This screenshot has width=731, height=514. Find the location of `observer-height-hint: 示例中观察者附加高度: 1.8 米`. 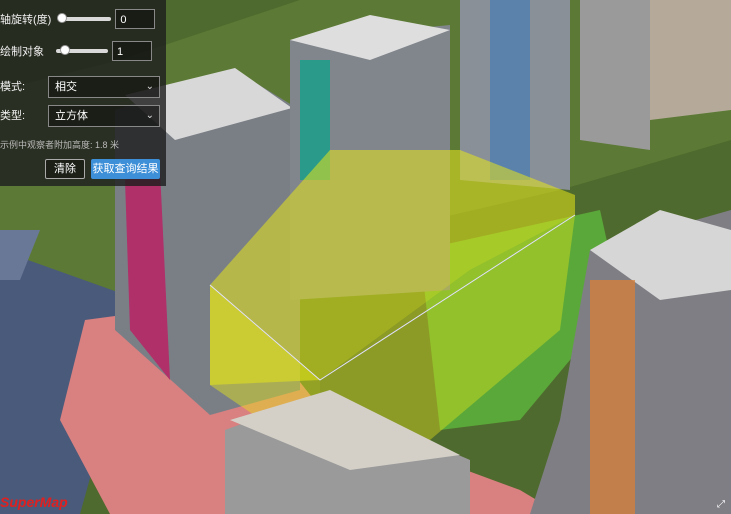

observer-height-hint: 示例中观察者附加高度: 1.8 米 is located at coordinates (60, 145).